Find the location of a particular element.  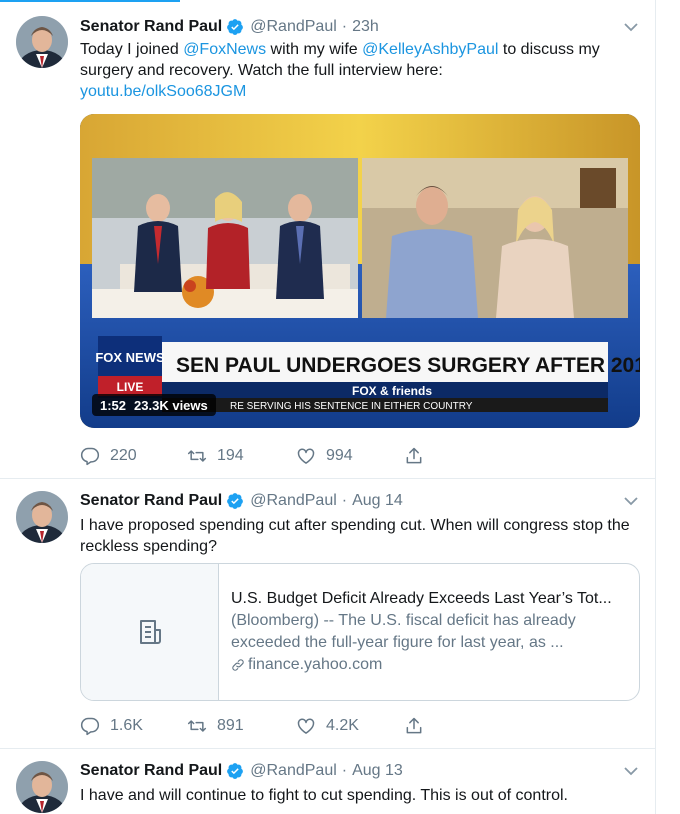

mention-link: @FoxNews is located at coordinates (224, 49).